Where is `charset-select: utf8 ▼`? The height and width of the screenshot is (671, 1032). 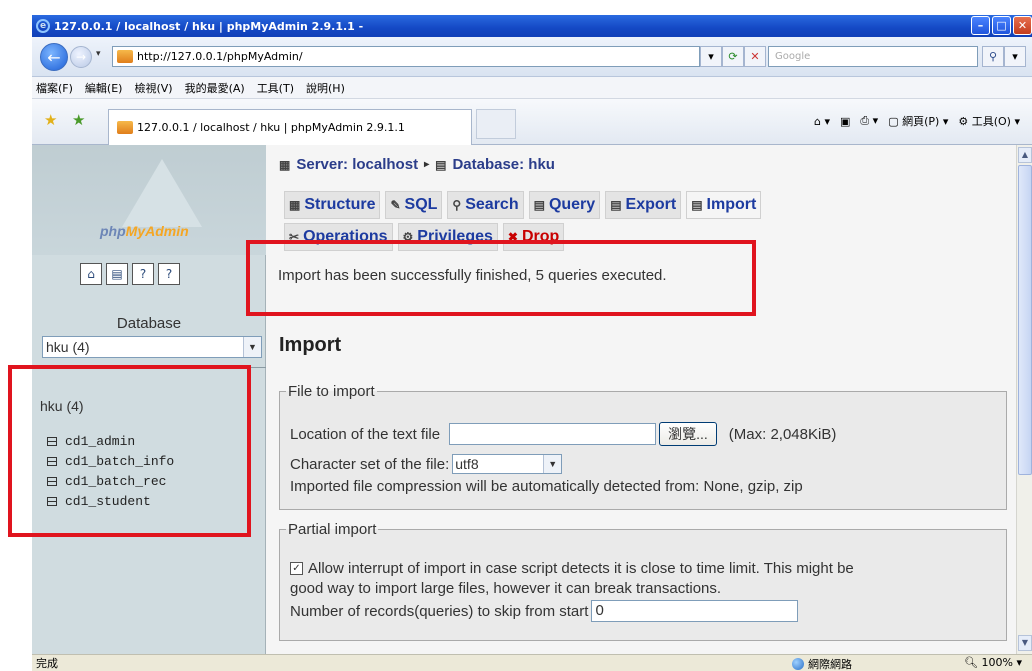
charset-select: utf8 ▼ is located at coordinates (507, 464).